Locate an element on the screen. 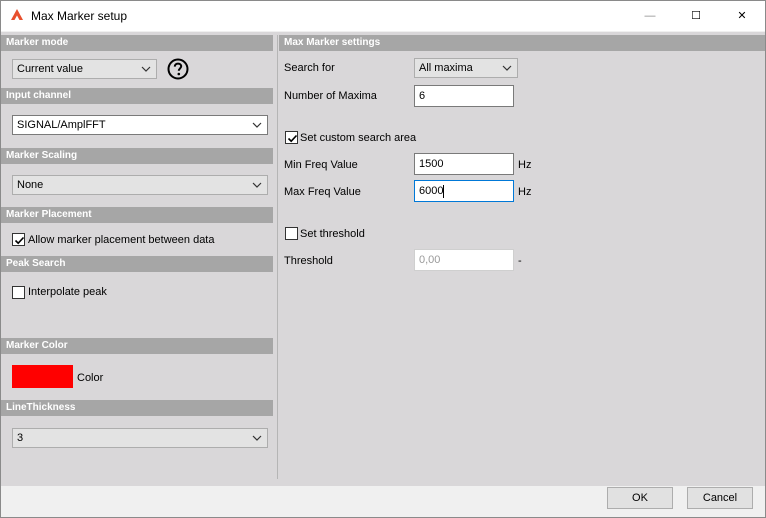  interpolate-peak-label: Interpolate peak is located at coordinates (67, 292).